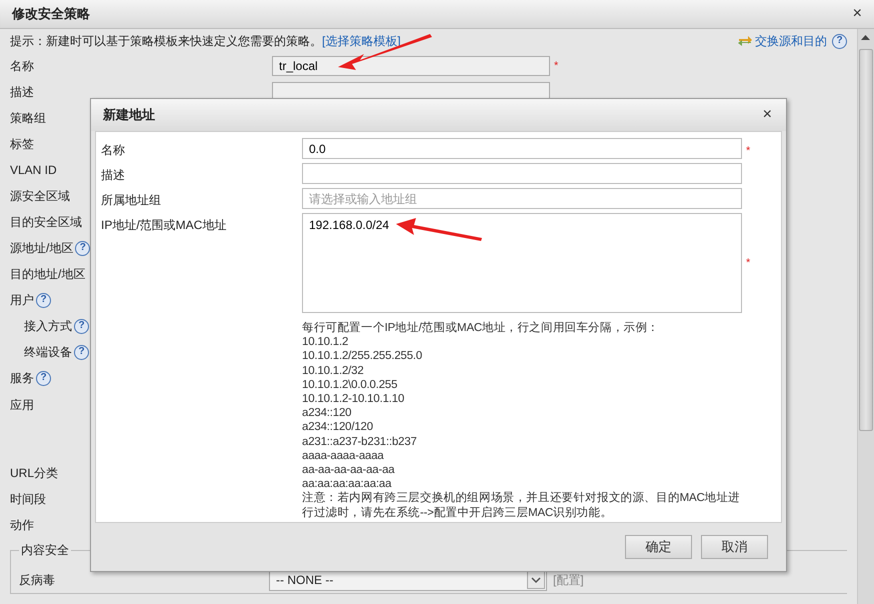  I want to click on help-text: aa-aa-aa-aa-aa-aa, so click(349, 470).